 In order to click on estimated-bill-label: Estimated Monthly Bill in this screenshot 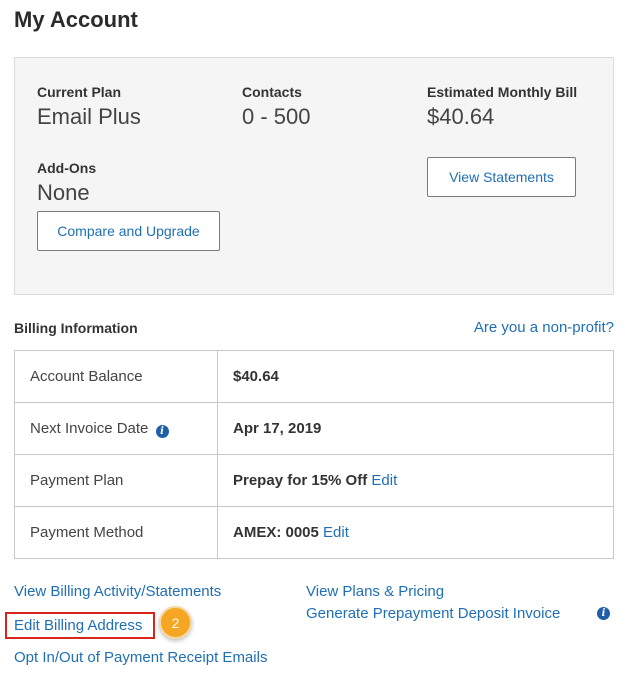, I will do `click(502, 92)`.